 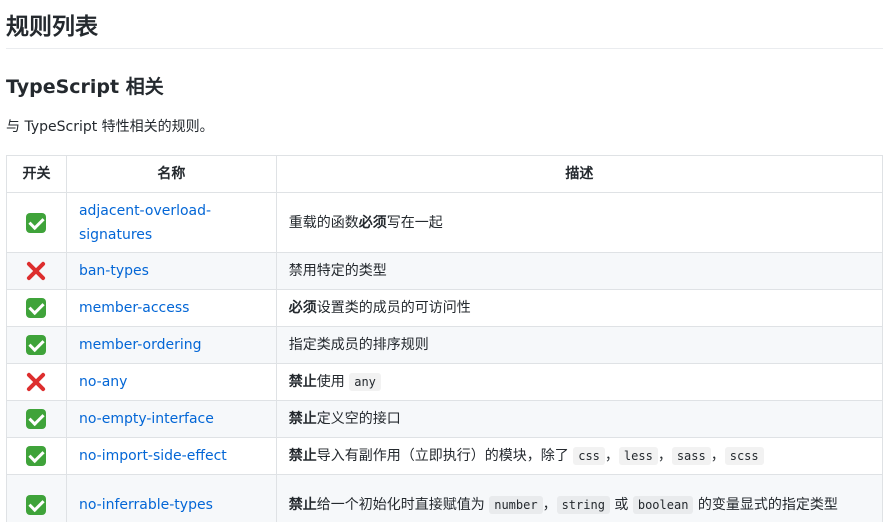 I want to click on inline-code: boolean, so click(x=663, y=504).